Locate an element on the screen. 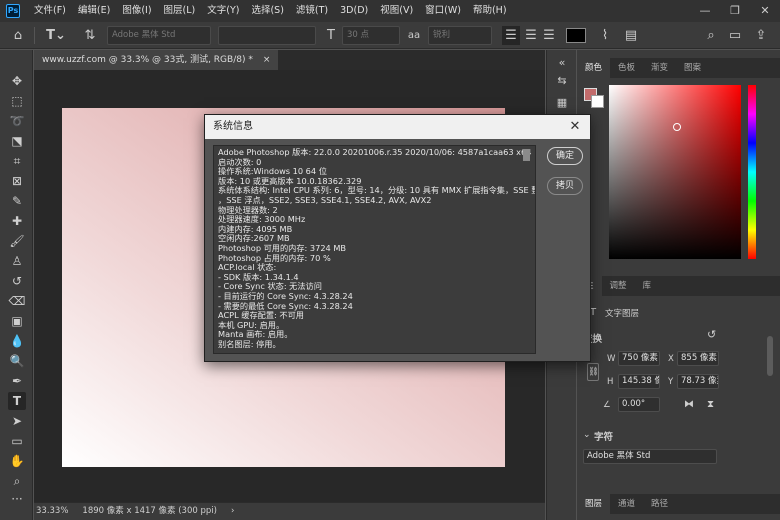 The width and height of the screenshot is (780, 520). font-style-select is located at coordinates (267, 35).